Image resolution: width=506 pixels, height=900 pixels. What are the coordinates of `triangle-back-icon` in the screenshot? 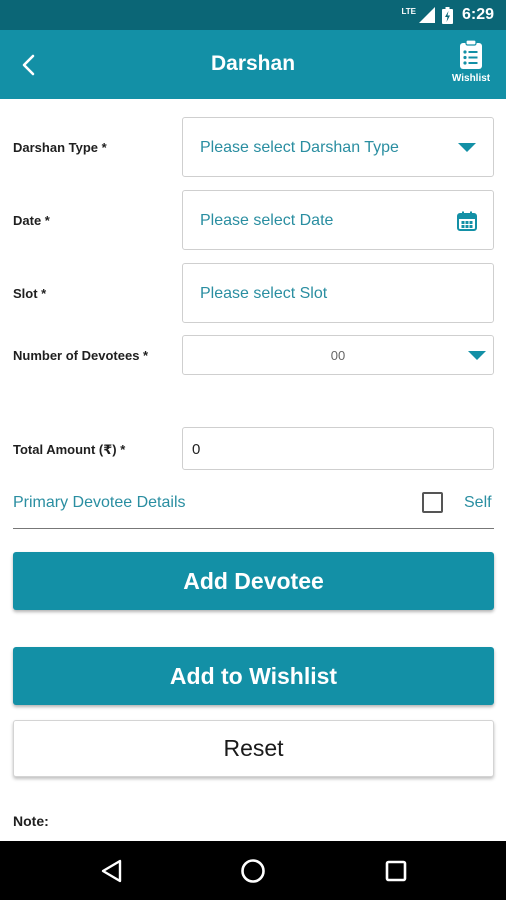 It's located at (111, 871).